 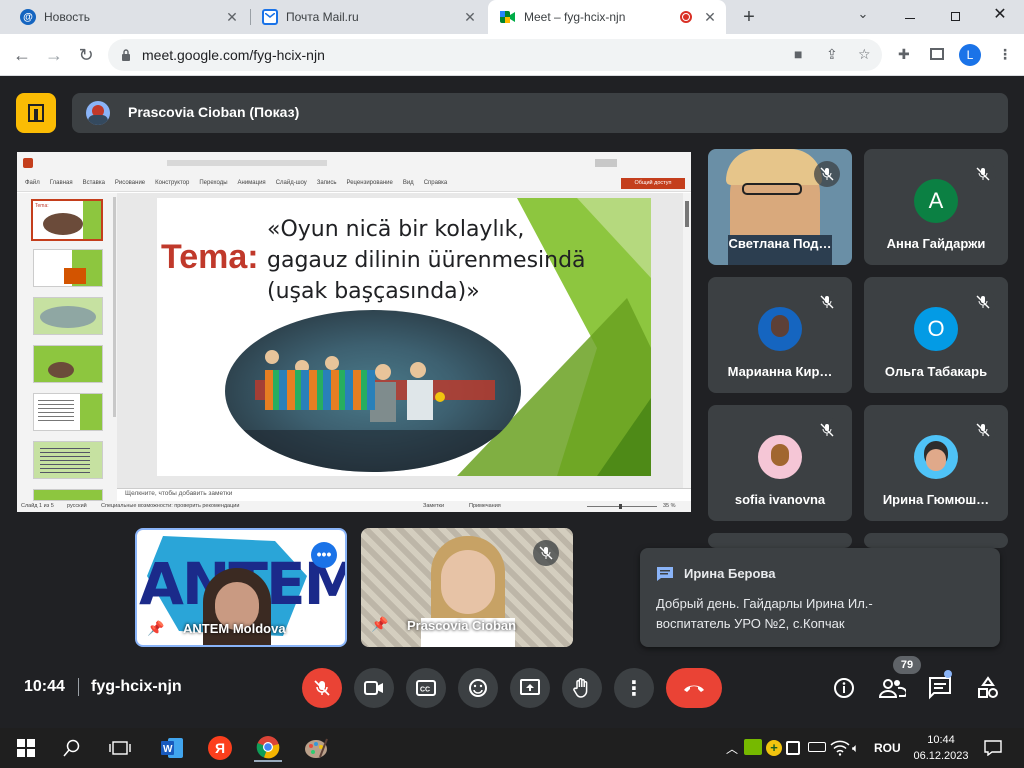 What do you see at coordinates (893, 688) in the screenshot?
I see `participants-button` at bounding box center [893, 688].